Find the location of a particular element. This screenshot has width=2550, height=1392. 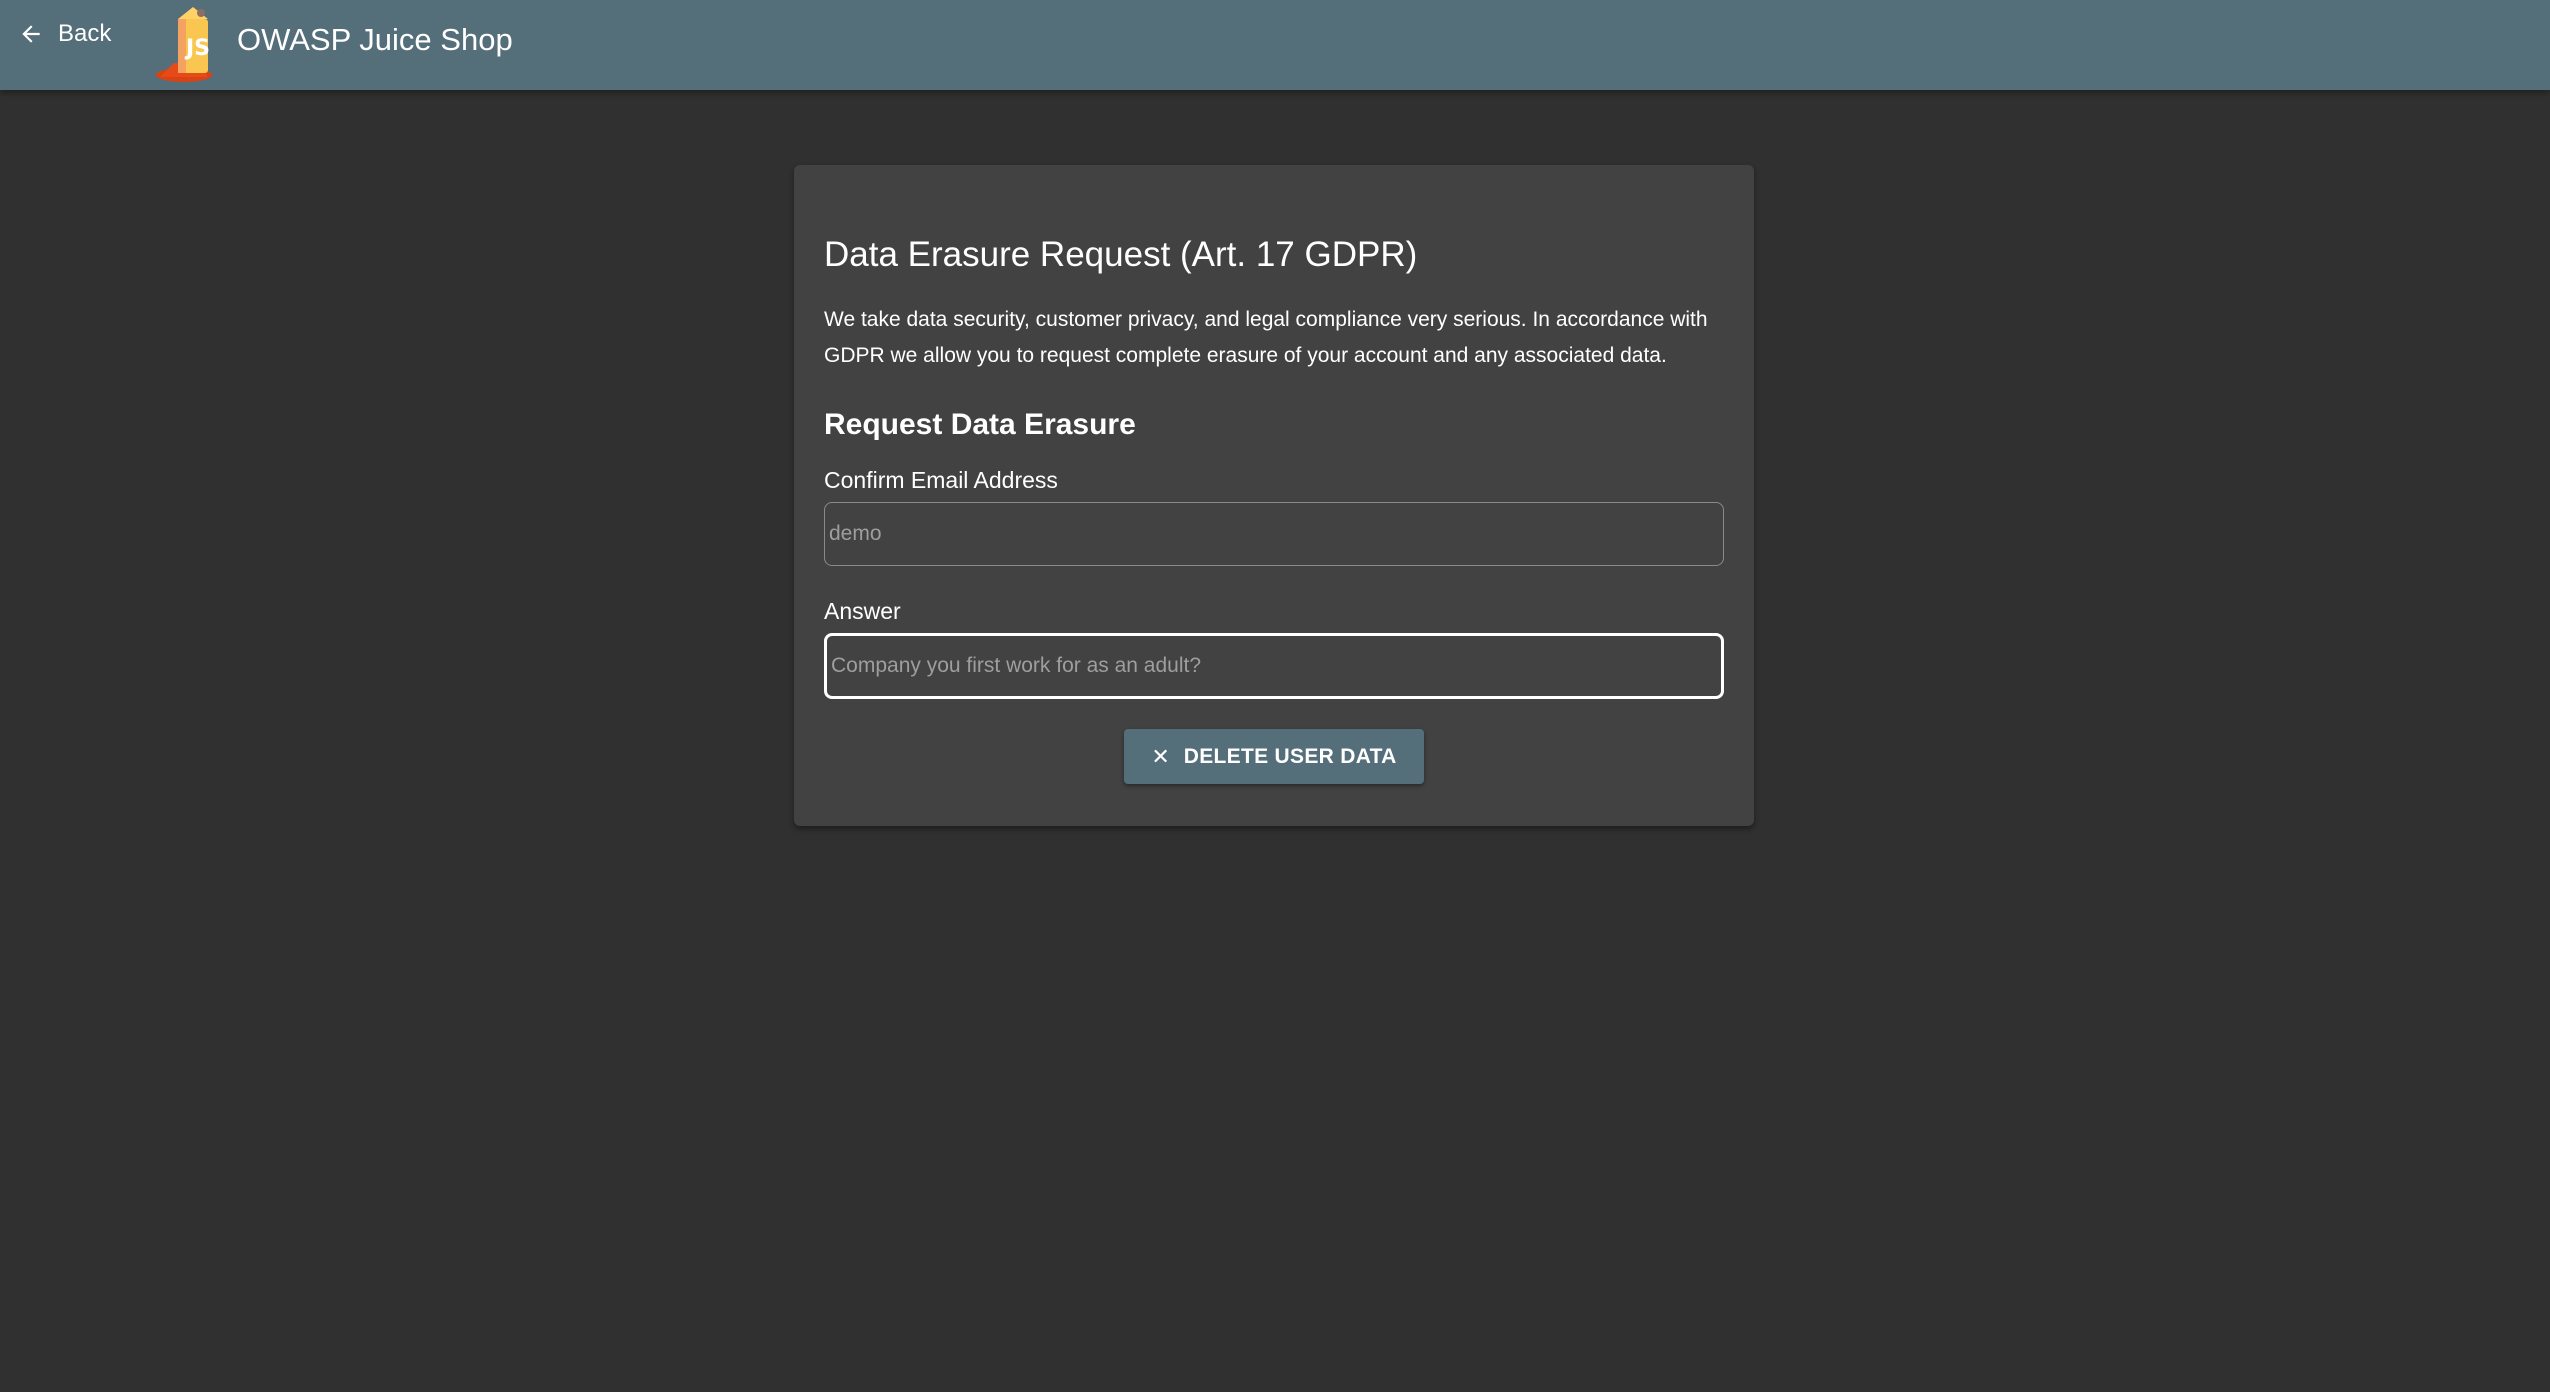

delete-user-data-button: ✕ DELETE USER DATA is located at coordinates (1274, 756).